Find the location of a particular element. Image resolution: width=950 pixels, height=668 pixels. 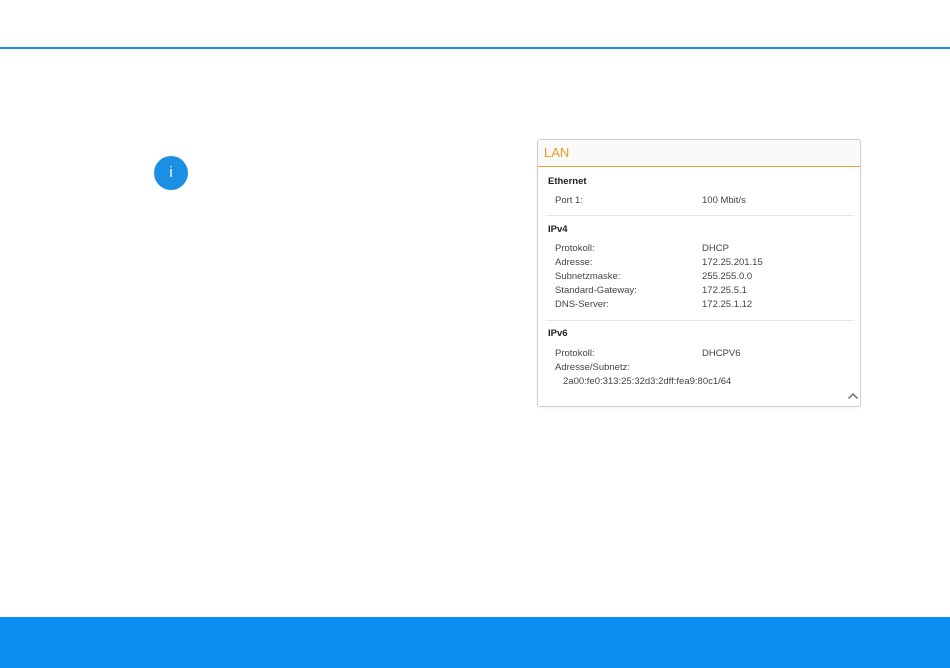

footer-bar is located at coordinates (475, 642).